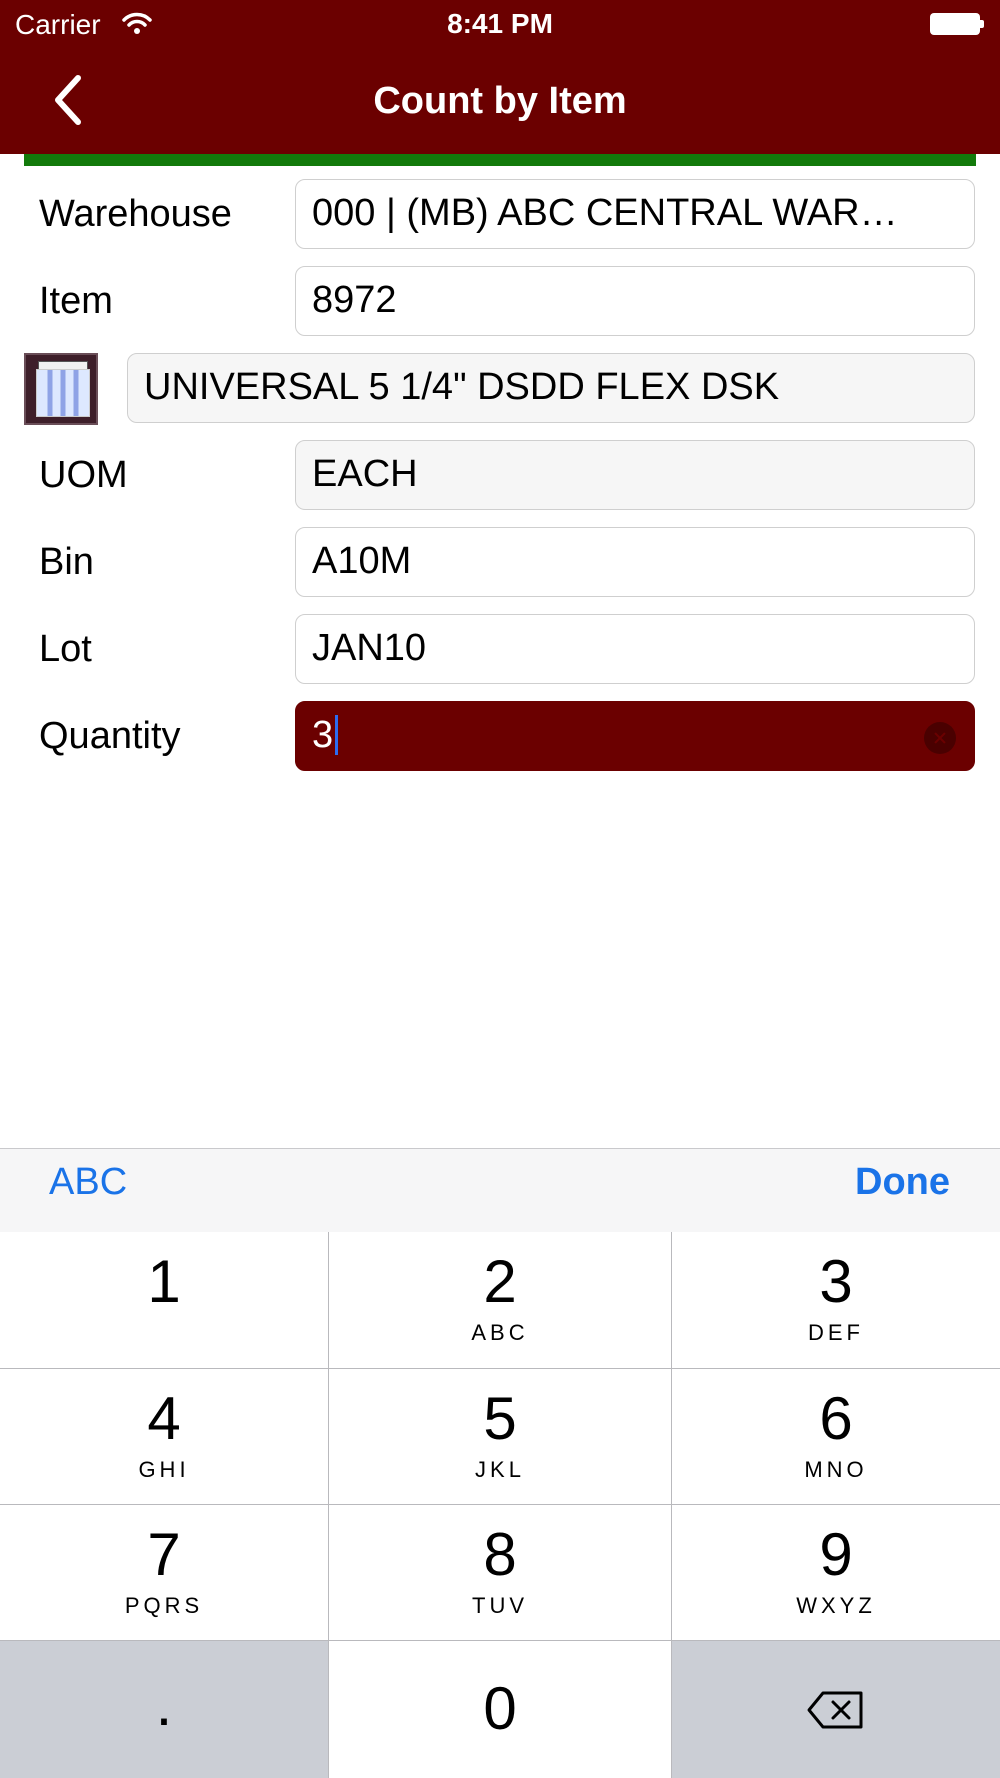 The image size is (1000, 1778). I want to click on quantity-value: 3, so click(323, 735).